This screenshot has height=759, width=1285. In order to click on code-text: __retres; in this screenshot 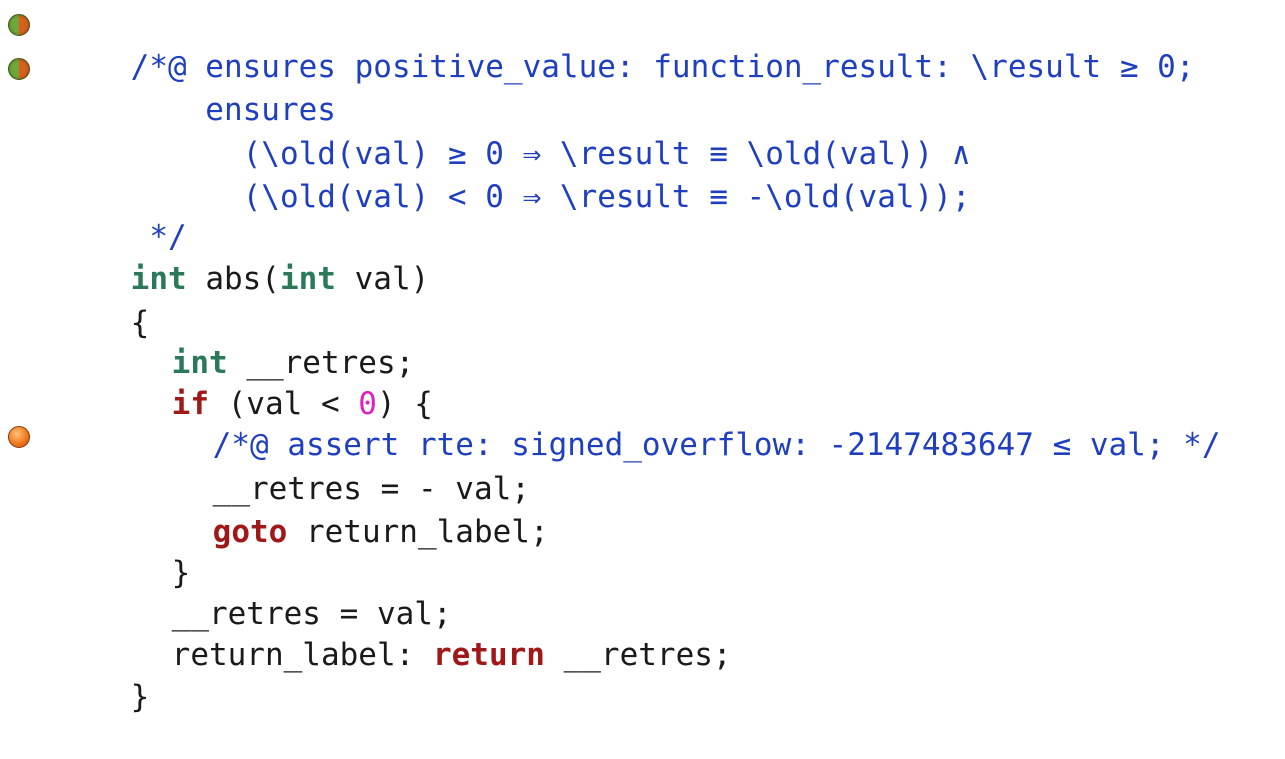, I will do `click(638, 655)`.